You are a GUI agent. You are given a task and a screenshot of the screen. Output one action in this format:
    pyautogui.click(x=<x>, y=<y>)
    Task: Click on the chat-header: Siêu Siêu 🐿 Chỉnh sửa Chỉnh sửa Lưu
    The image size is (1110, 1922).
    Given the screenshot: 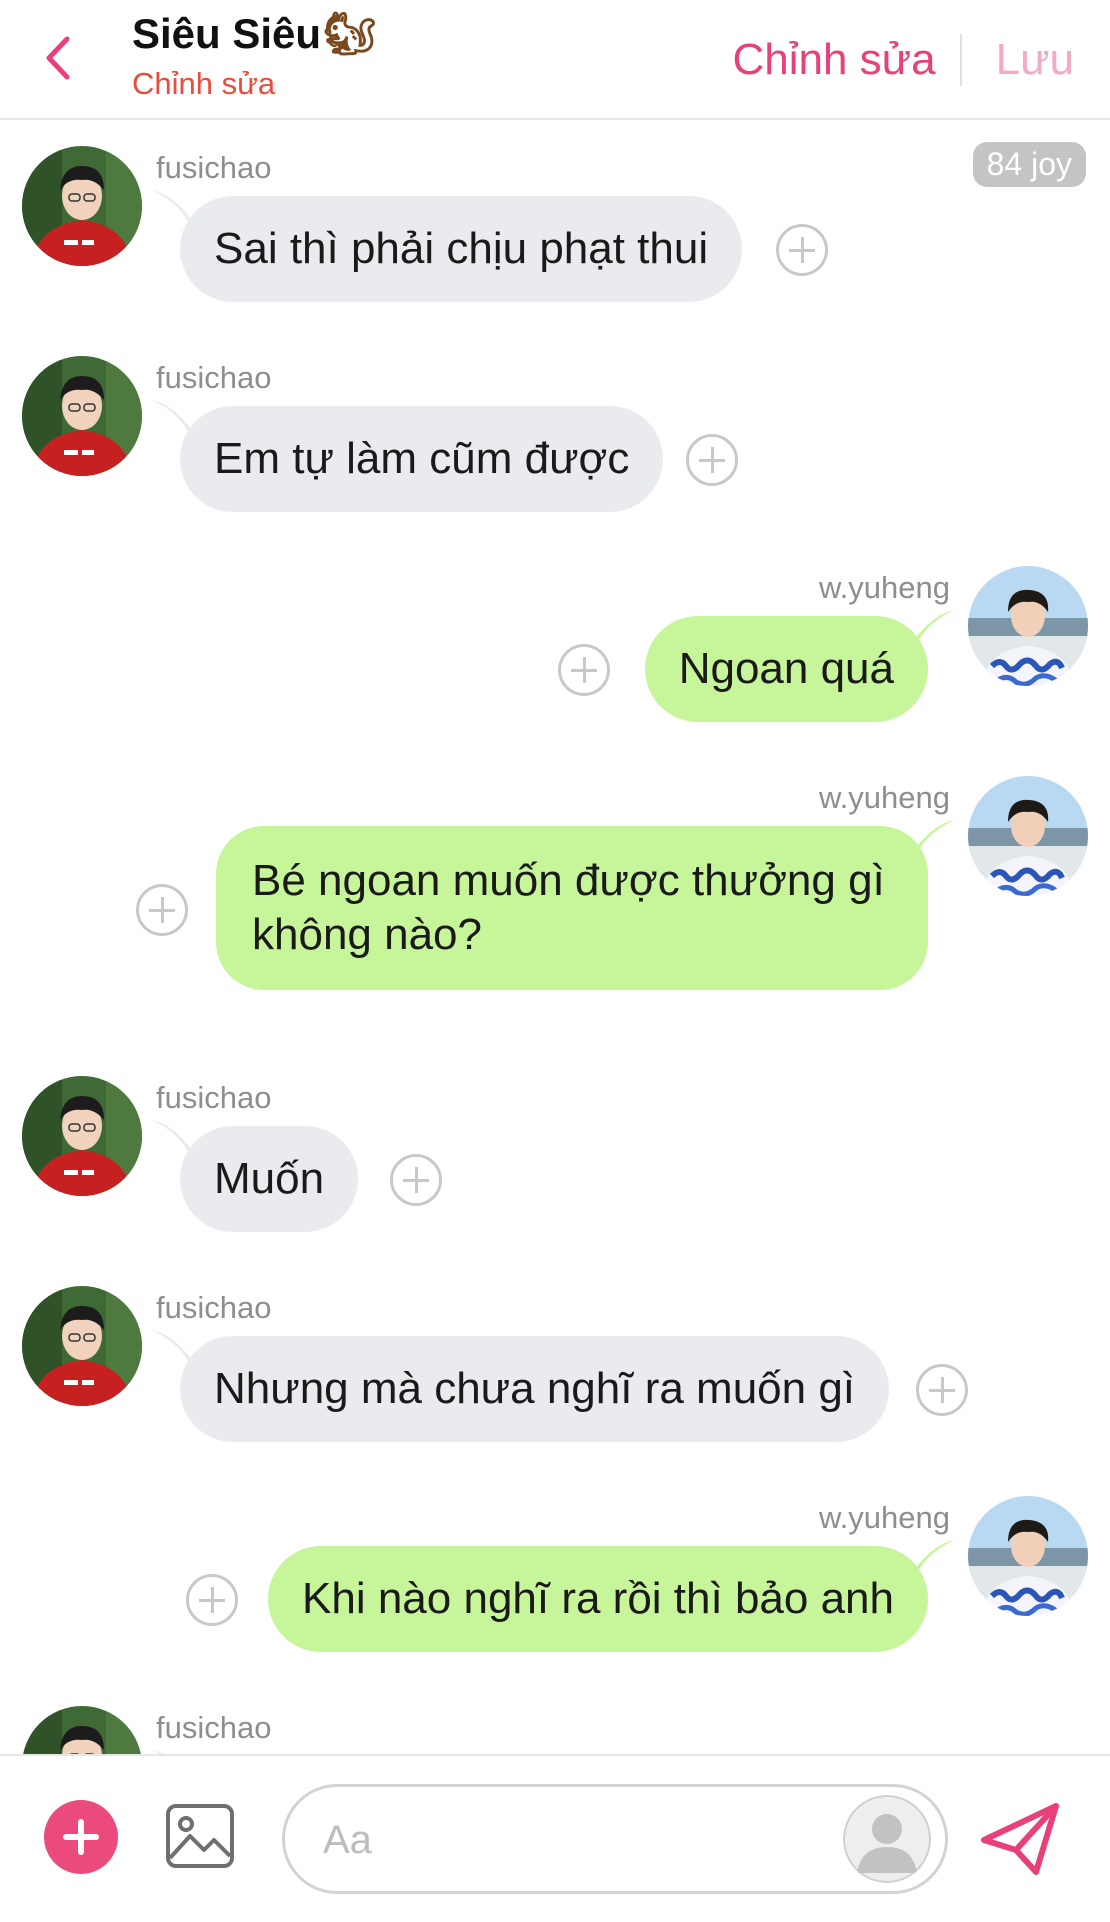 What is the action you would take?
    pyautogui.click(x=555, y=60)
    